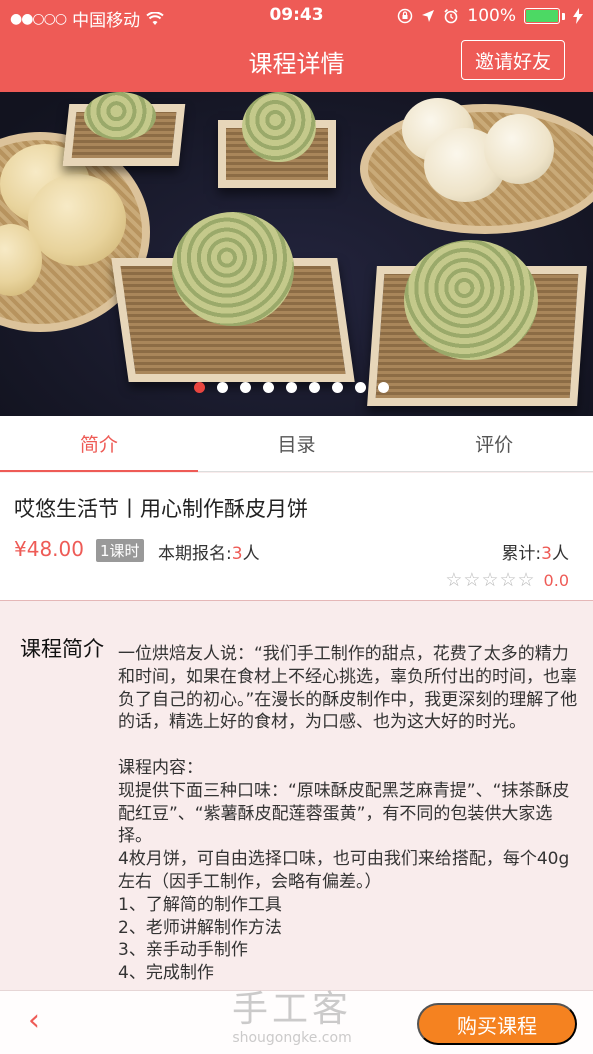 The height and width of the screenshot is (1054, 593). I want to click on total-count: 累计:3人, so click(535, 551).